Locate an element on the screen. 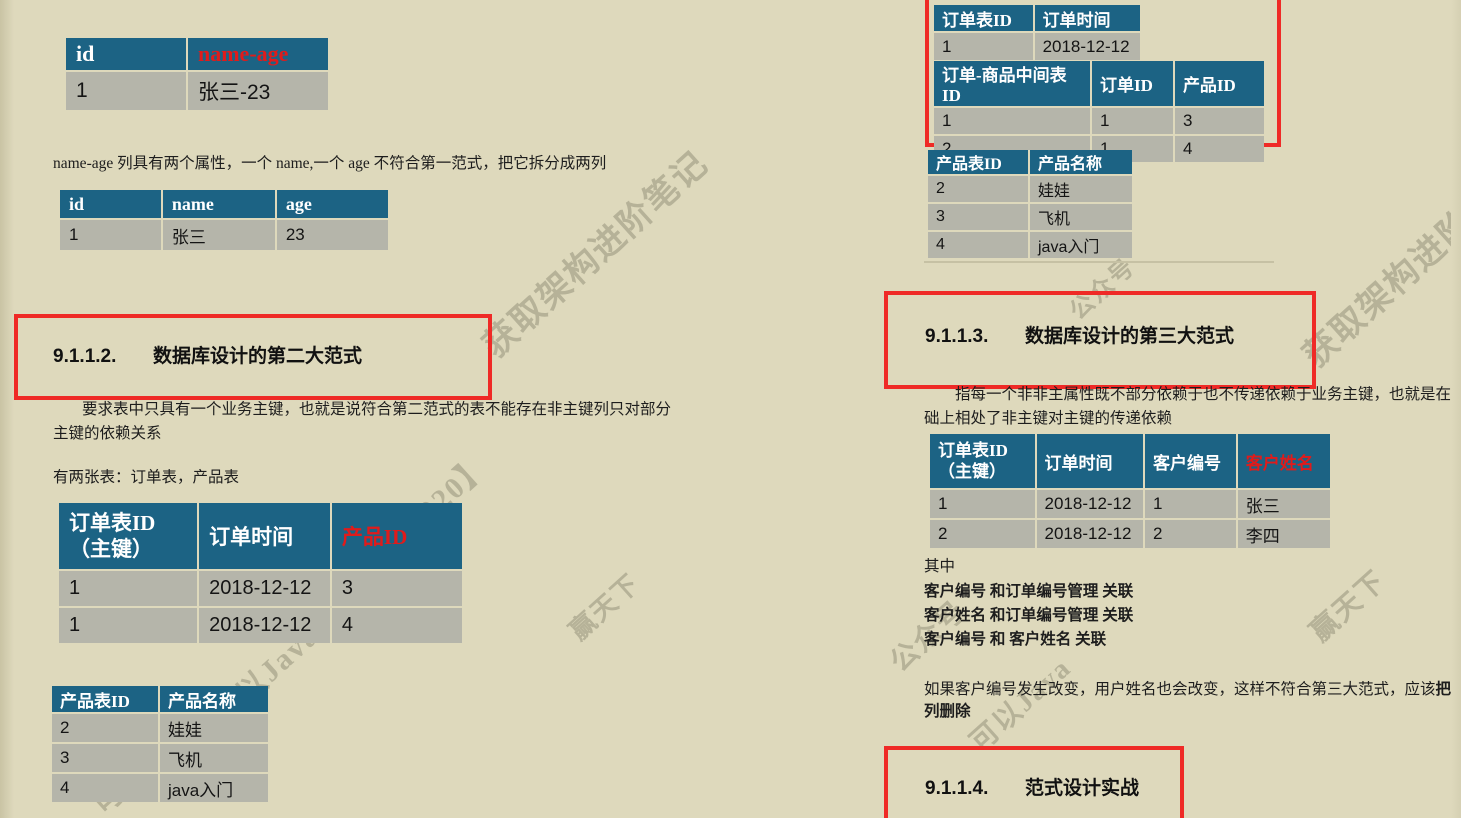 This screenshot has width=1461, height=818. heading-9-1-1-2: 9.1.1.2. 数据库设计的第二大范式 is located at coordinates (207, 354).